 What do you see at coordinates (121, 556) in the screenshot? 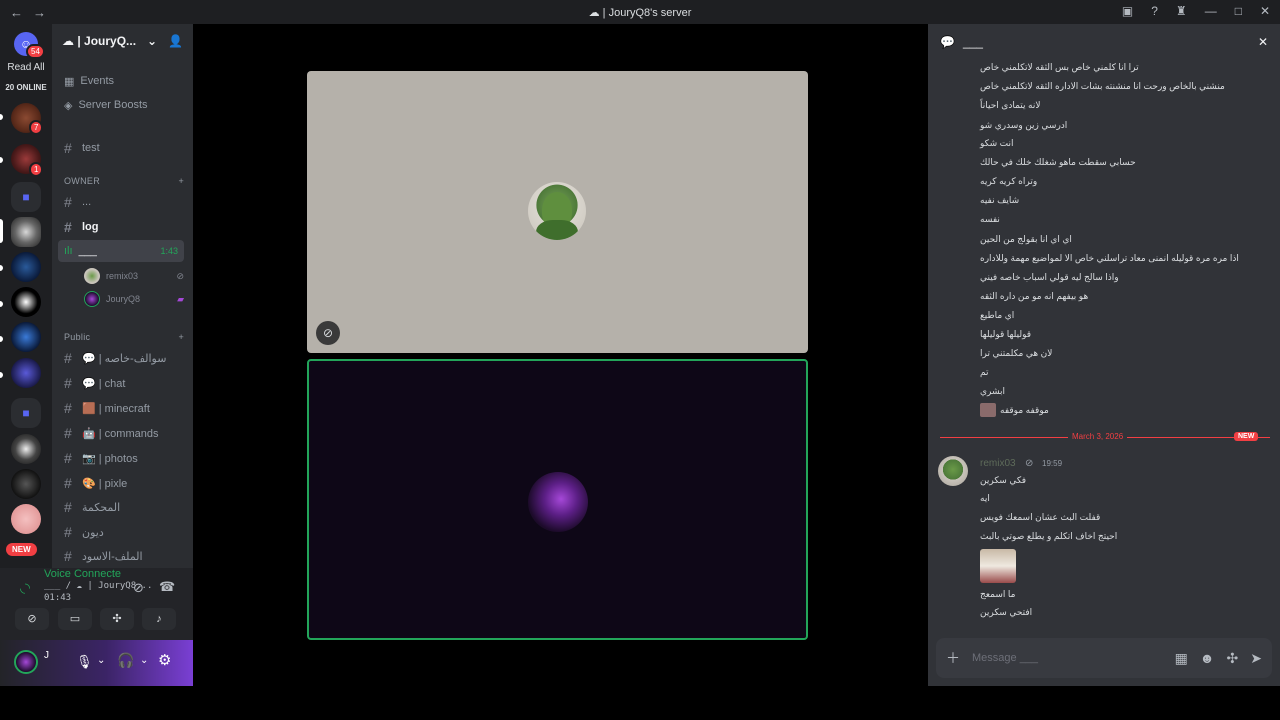
I see `channel-public-8: # الملف-الاسود` at bounding box center [121, 556].